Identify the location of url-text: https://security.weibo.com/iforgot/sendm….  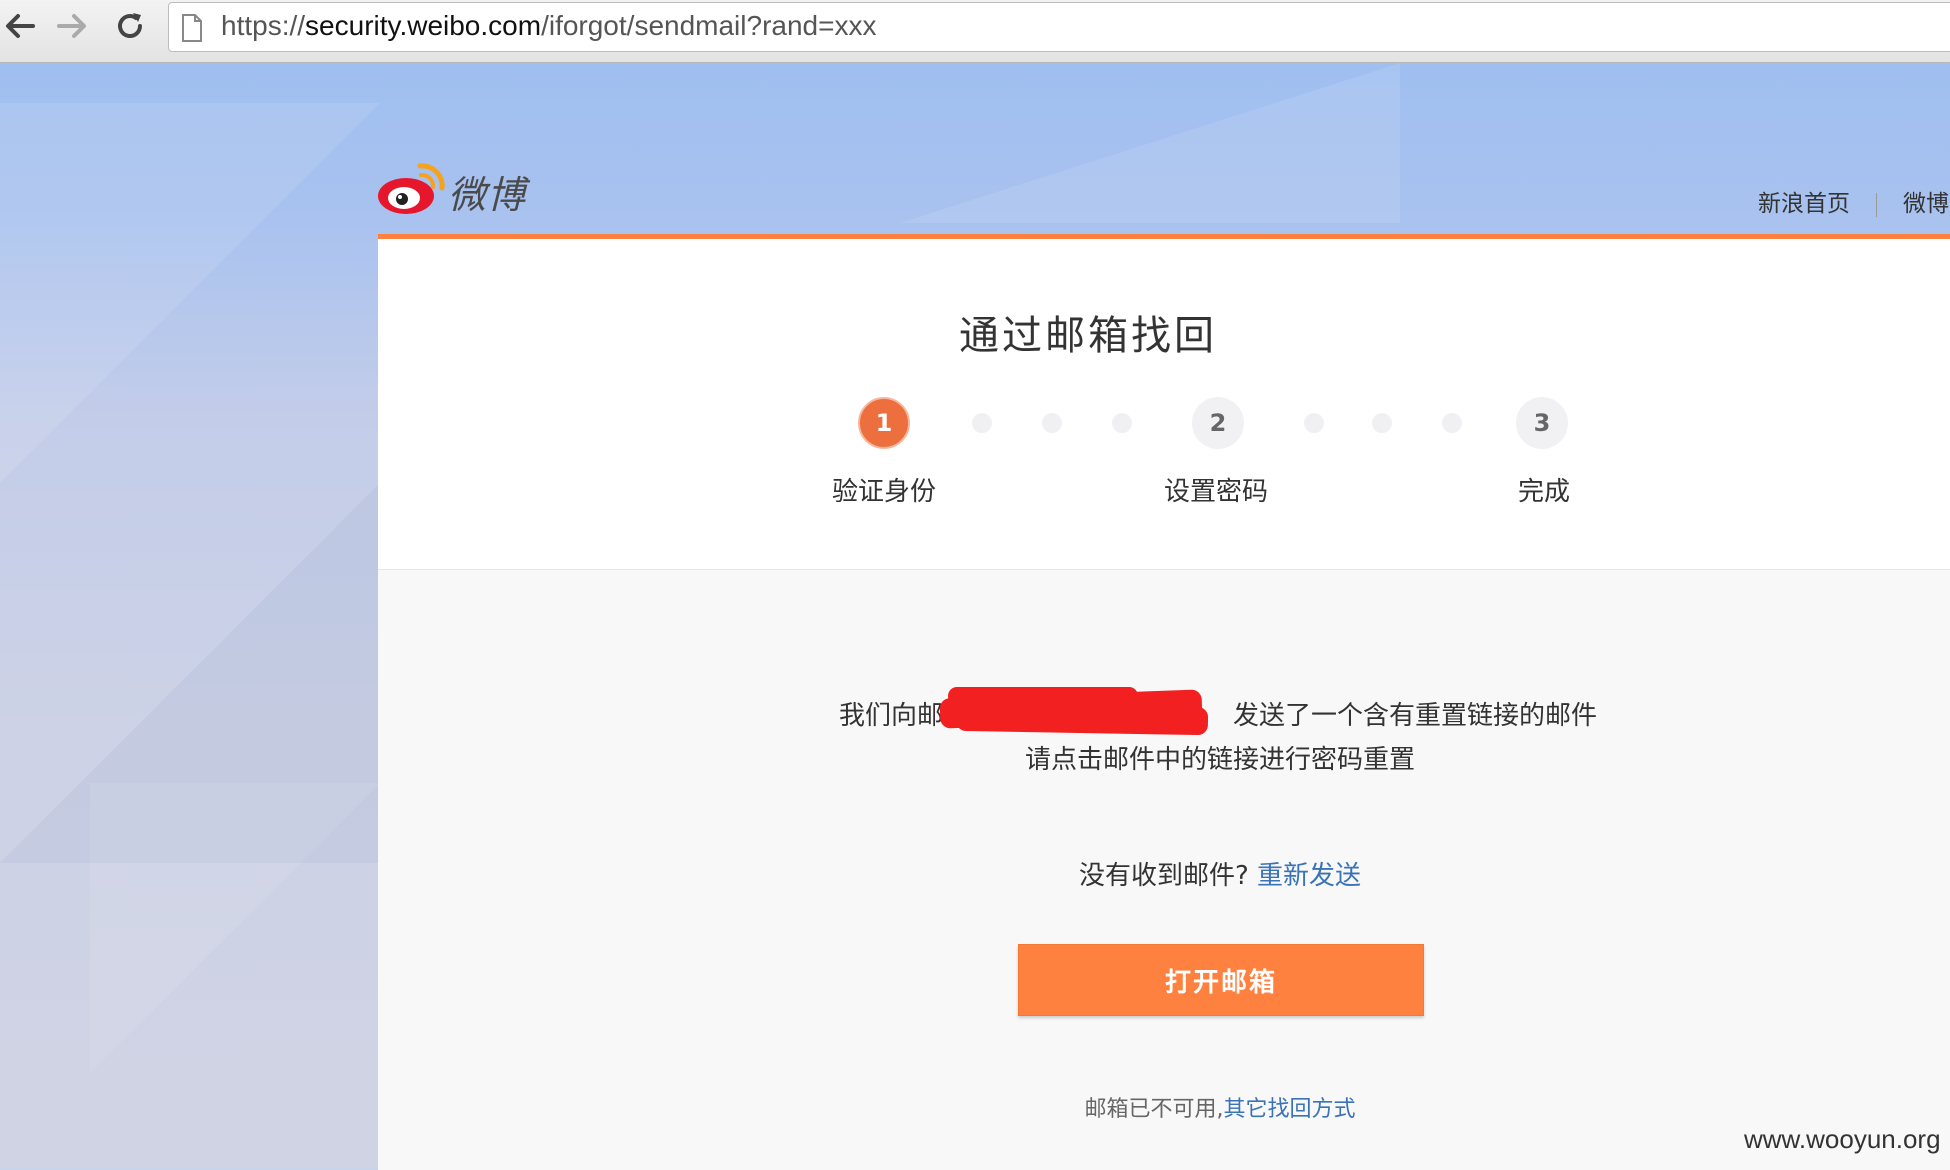
(548, 26).